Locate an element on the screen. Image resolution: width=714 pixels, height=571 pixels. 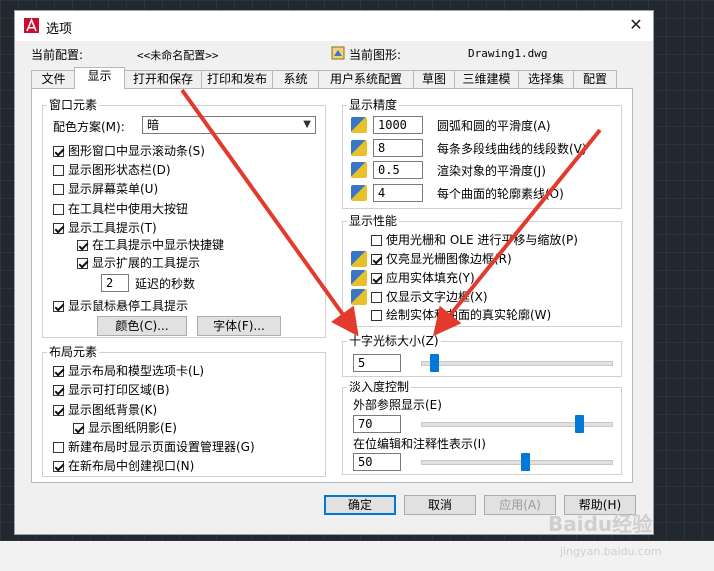
checkbox-true-silhouettes: 绘制实体和曲面的真实轮廓(W) is located at coordinates (461, 315).